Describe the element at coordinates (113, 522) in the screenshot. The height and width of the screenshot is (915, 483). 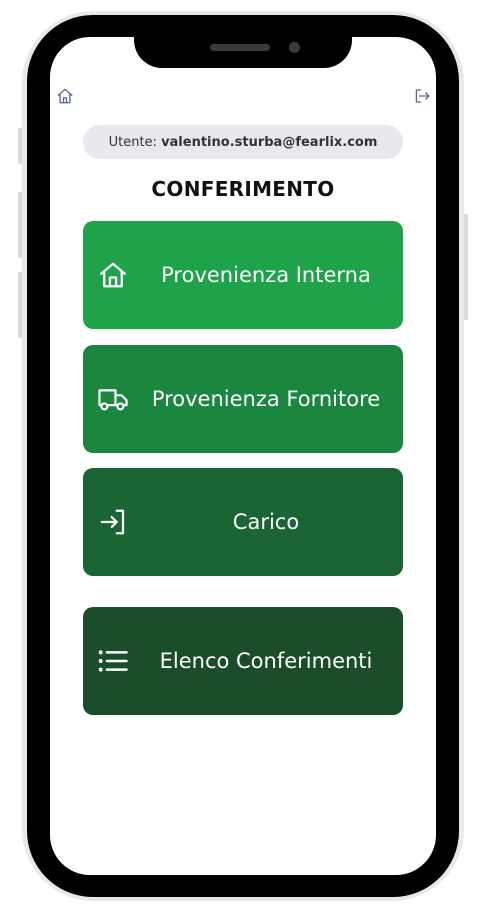
I see `login-arrow-icon` at that location.